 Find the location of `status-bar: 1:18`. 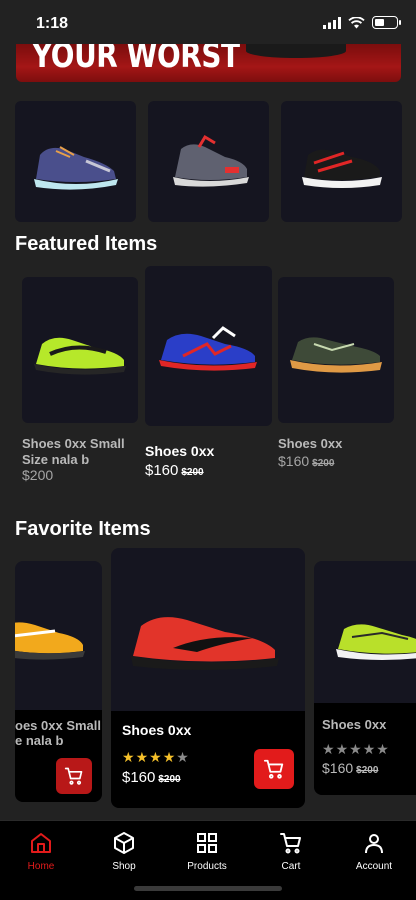

status-bar: 1:18 is located at coordinates (208, 22).